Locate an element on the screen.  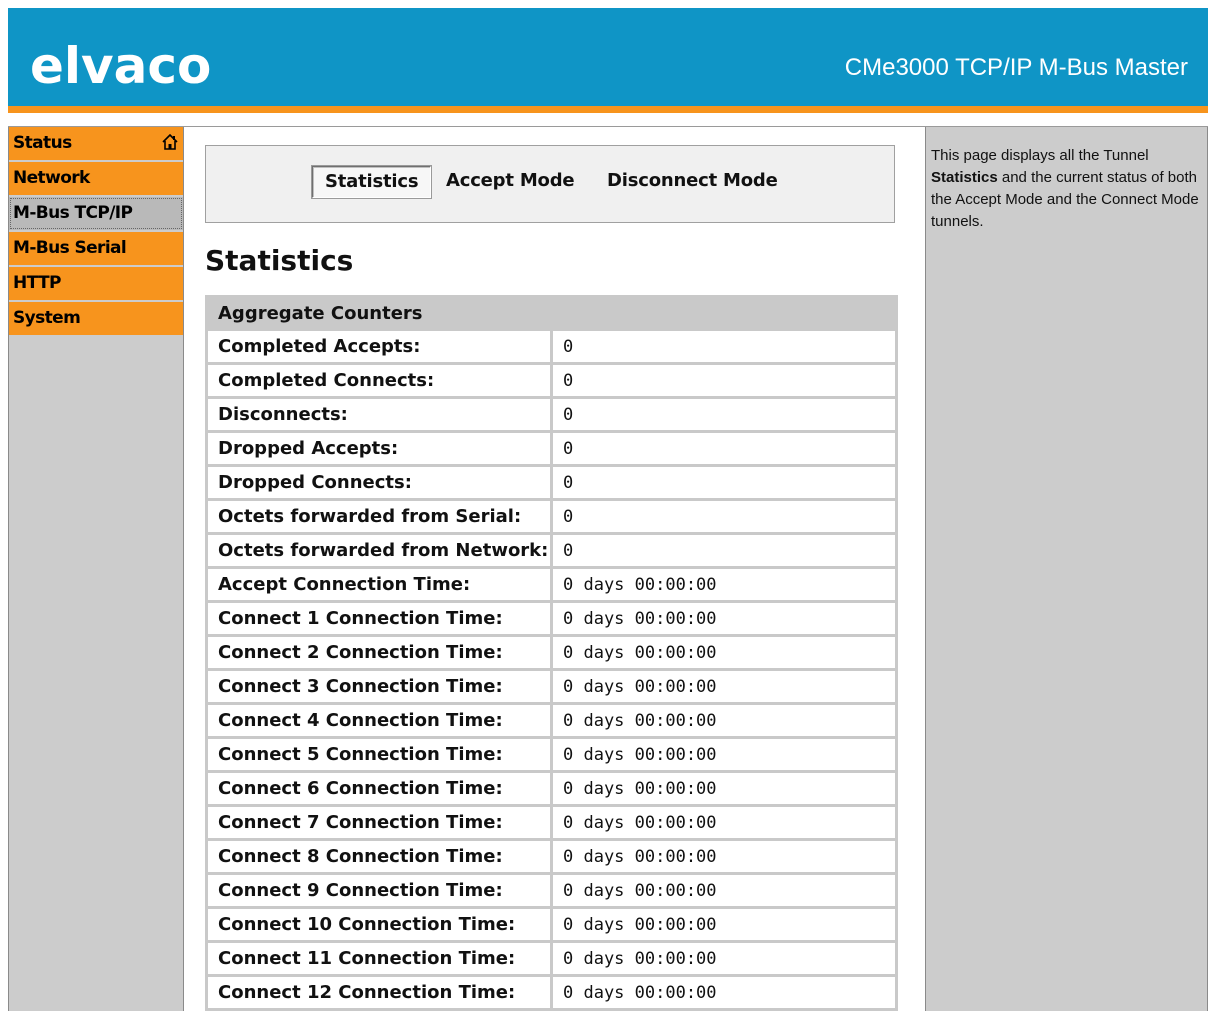
row-label: Connect 6 Connection Time: is located at coordinates (379, 788).